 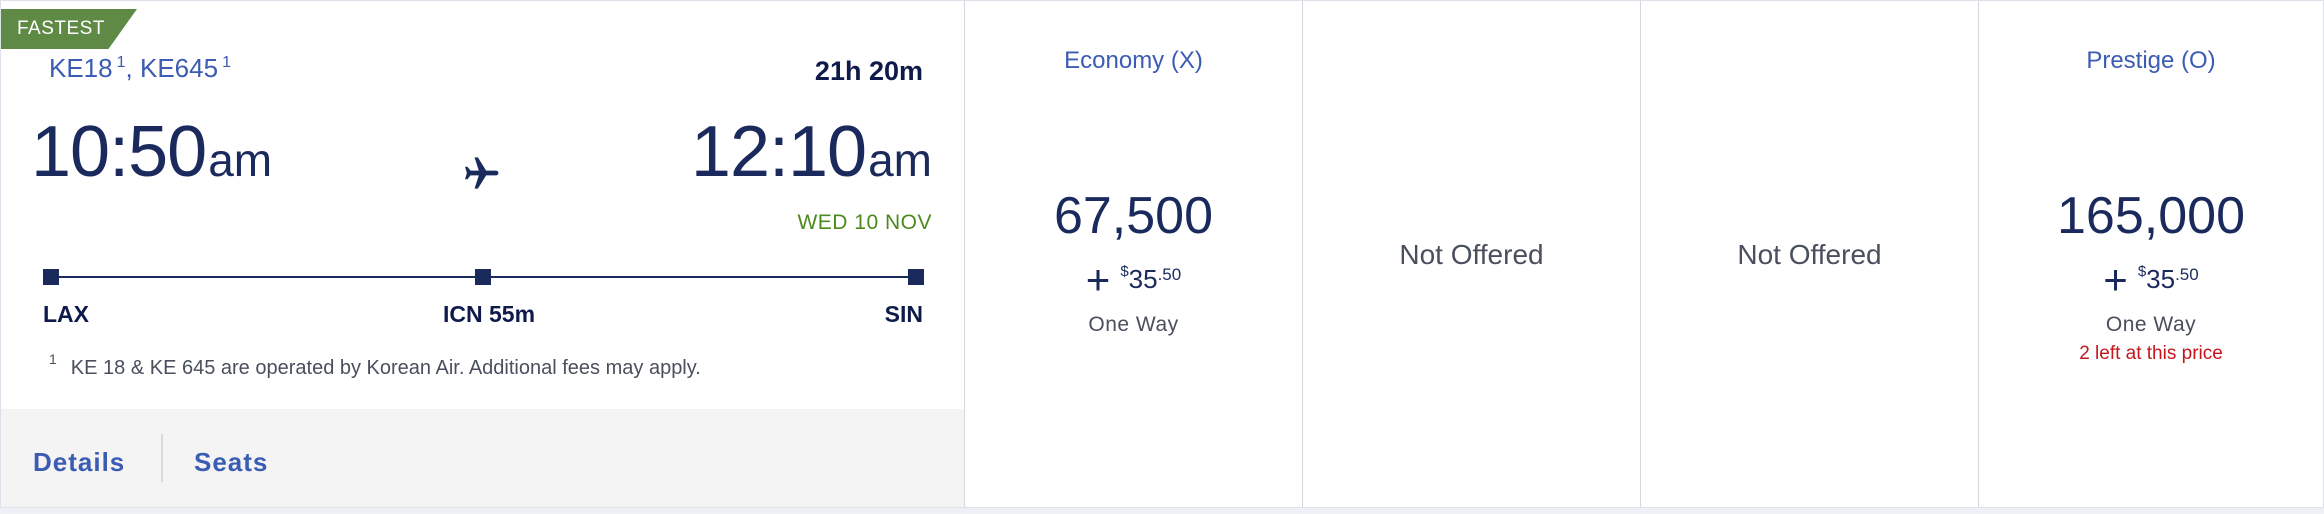 I want to click on flight-actions-bar: Details Seats, so click(x=482, y=458).